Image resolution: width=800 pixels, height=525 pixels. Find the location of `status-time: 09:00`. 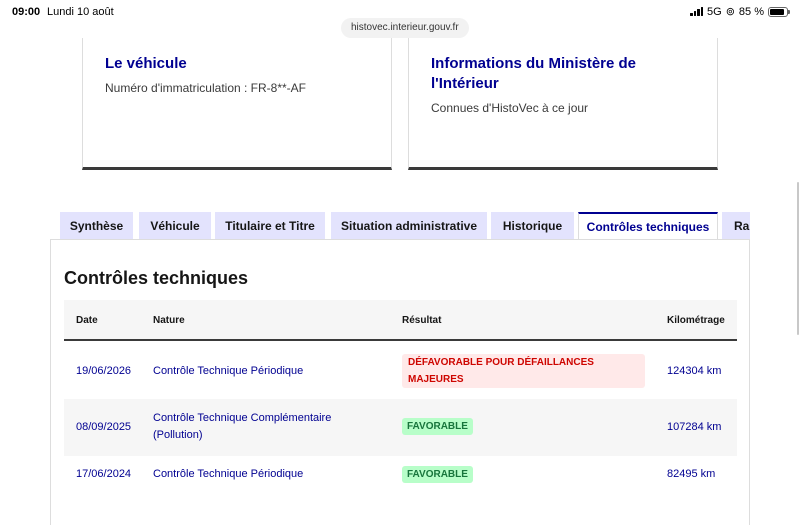

status-time: 09:00 is located at coordinates (26, 12).